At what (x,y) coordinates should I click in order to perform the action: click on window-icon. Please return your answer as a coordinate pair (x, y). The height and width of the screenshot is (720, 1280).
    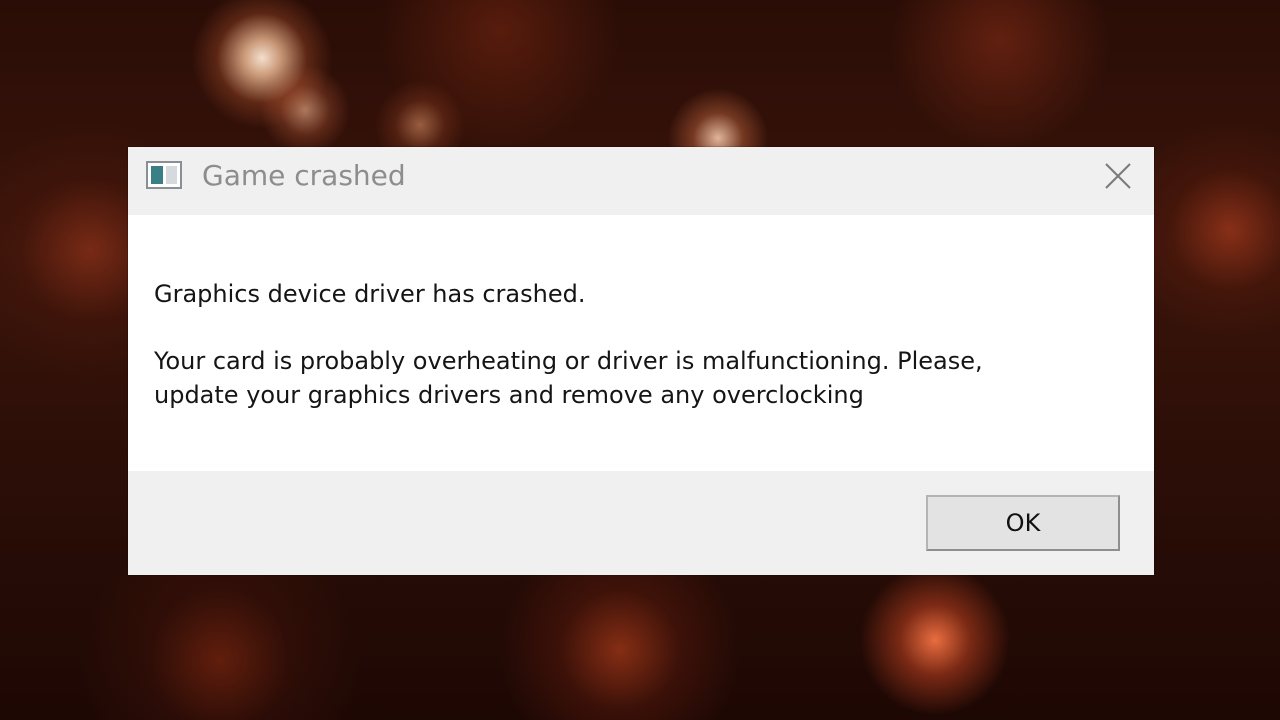
    Looking at the image, I should click on (164, 175).